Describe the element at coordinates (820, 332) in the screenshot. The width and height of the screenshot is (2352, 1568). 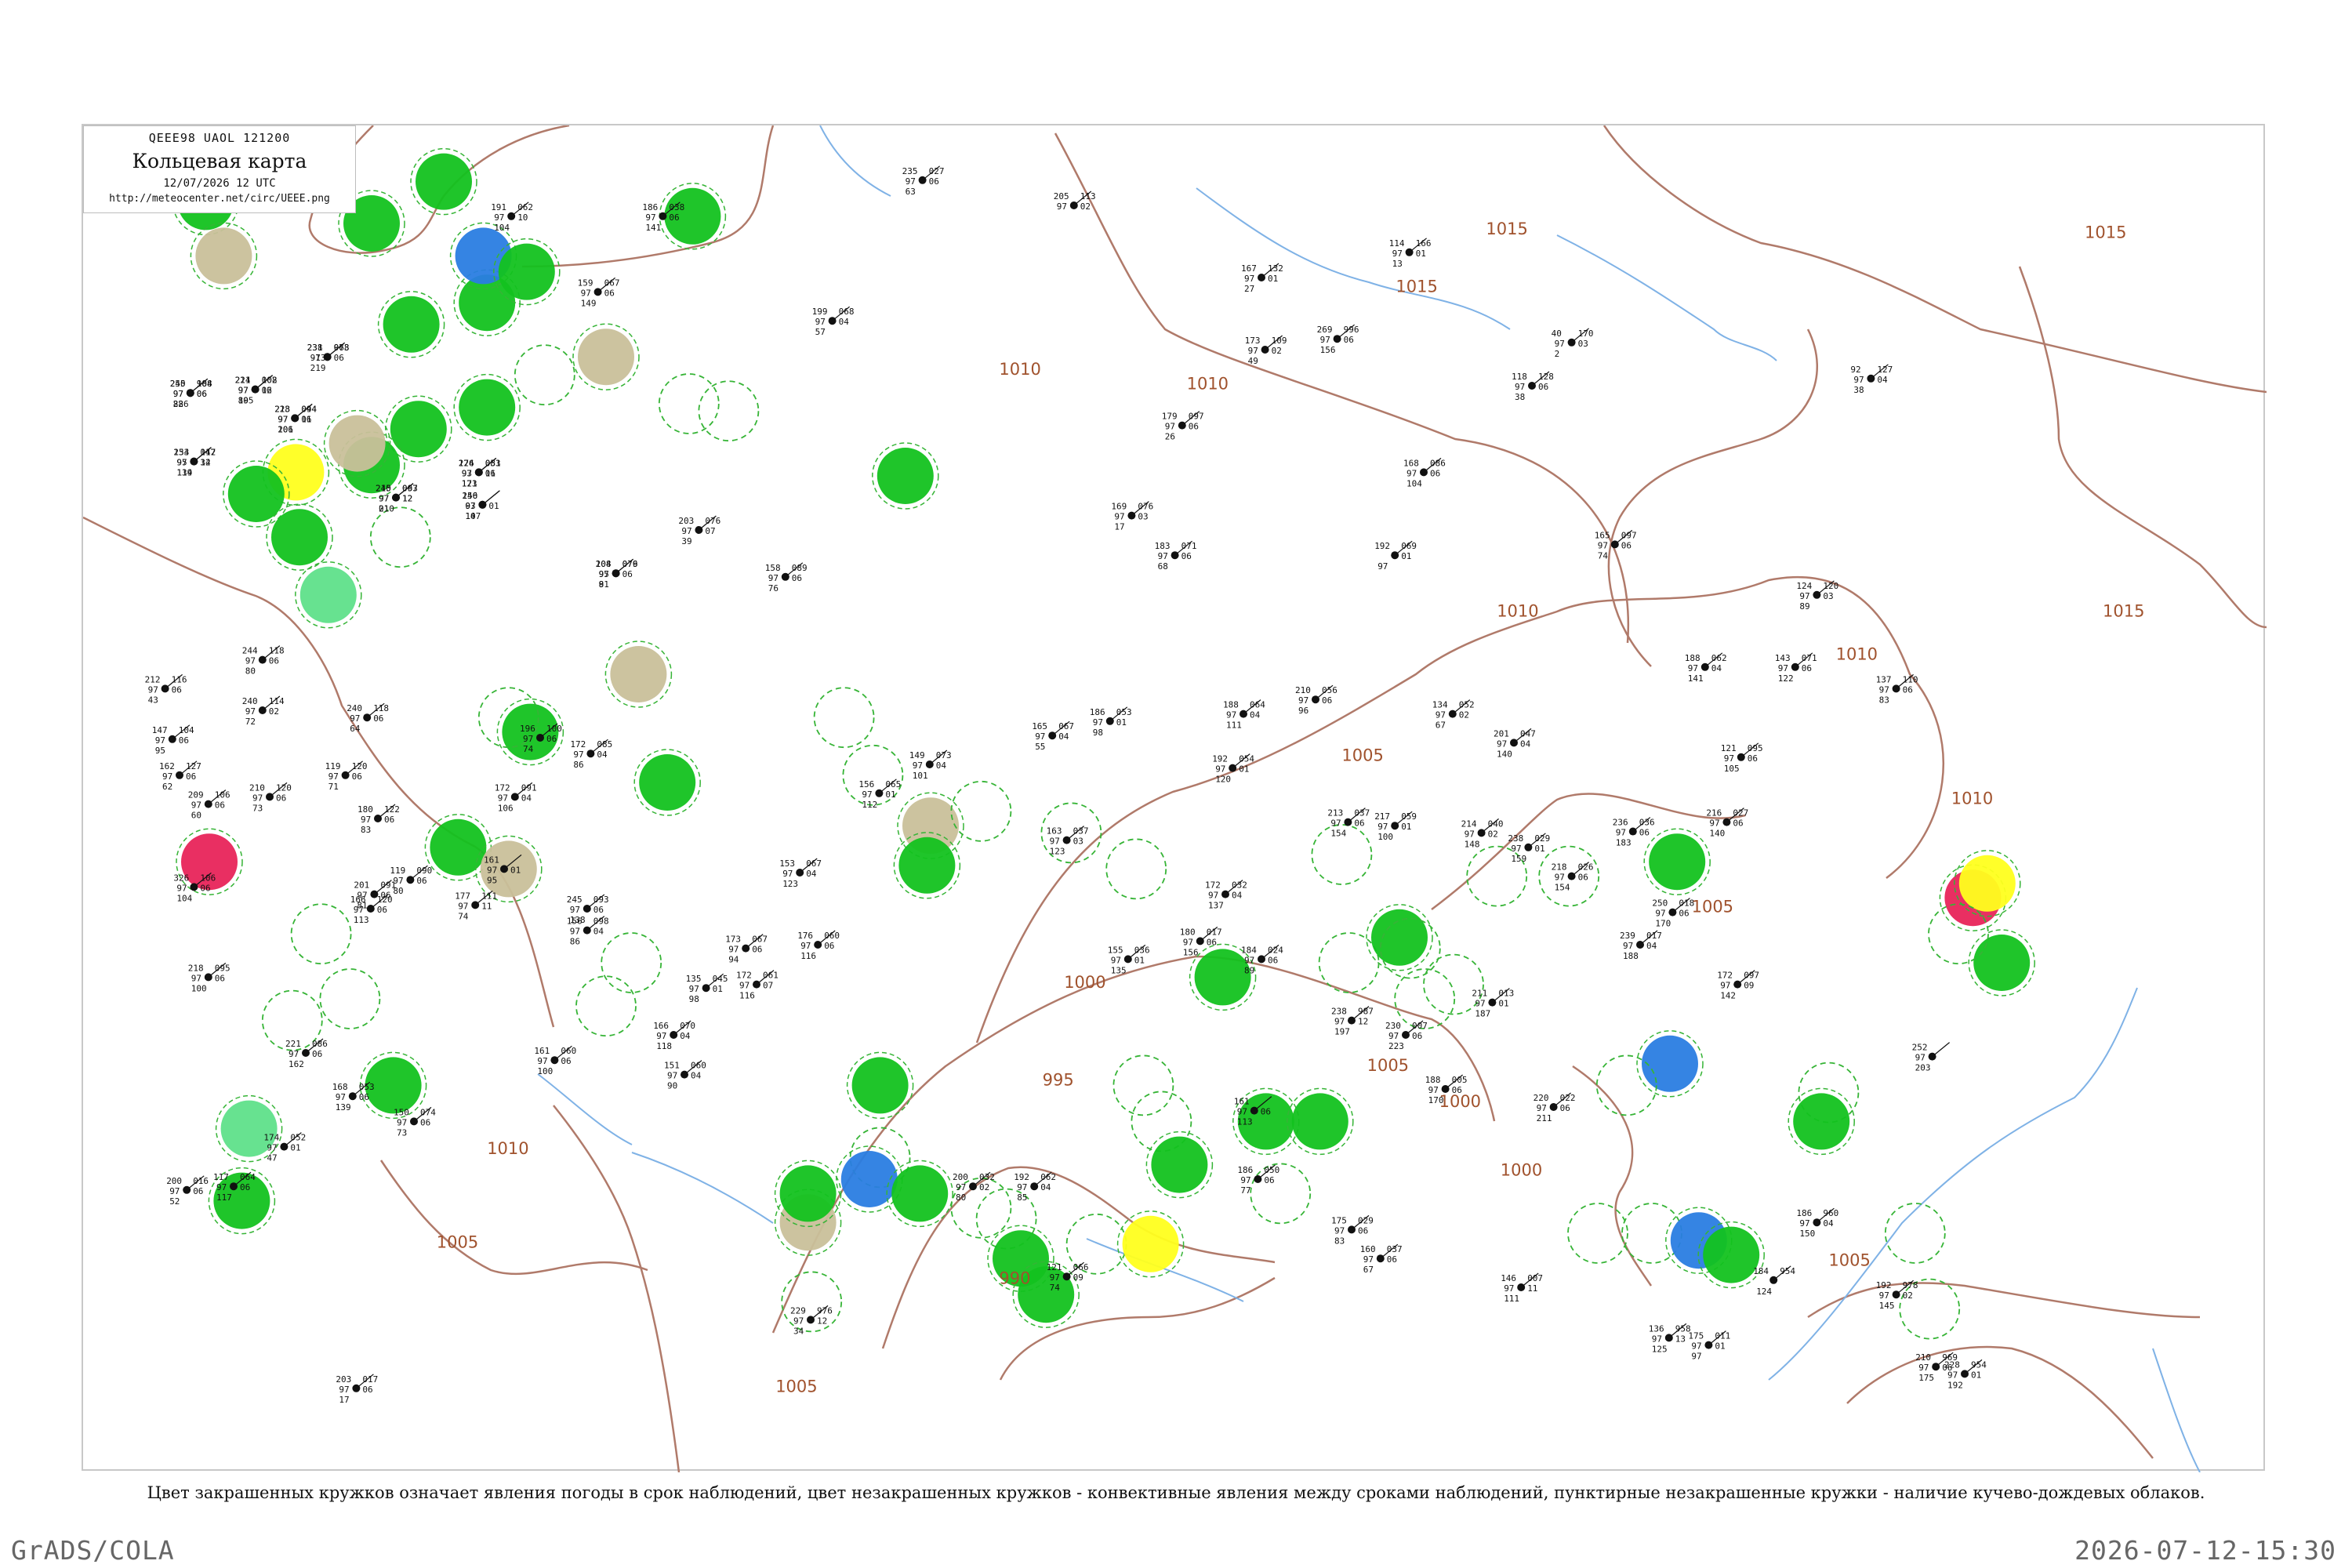
I see `station-visibility: 57` at that location.